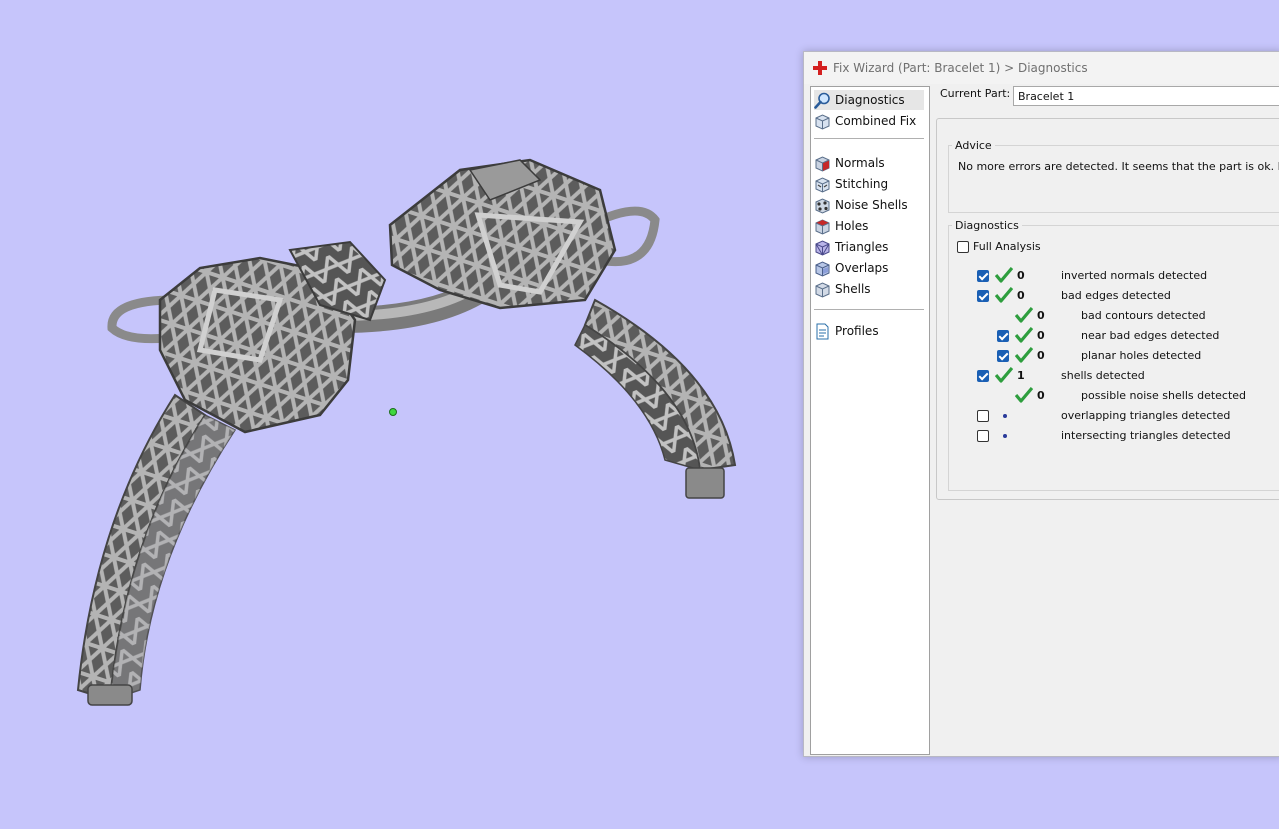 The height and width of the screenshot is (829, 1279). I want to click on intersecting-triangles-checkbox, so click(983, 436).